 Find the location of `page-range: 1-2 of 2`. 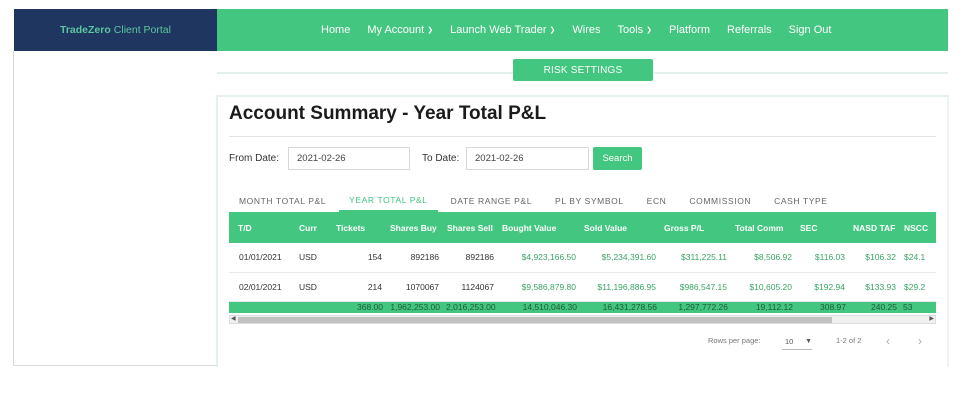

page-range: 1-2 of 2 is located at coordinates (849, 340).